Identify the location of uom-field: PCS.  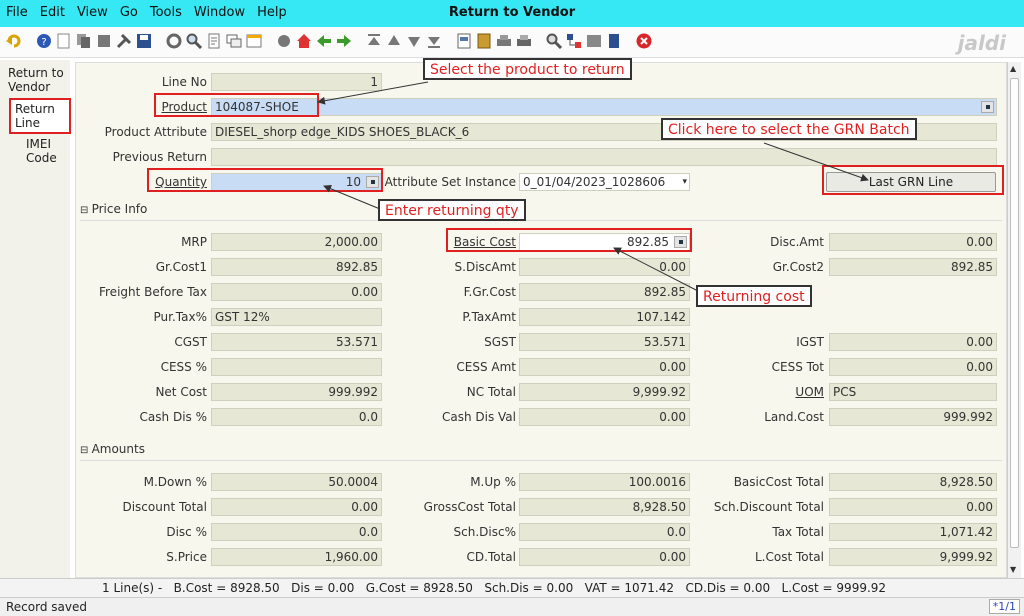
(913, 392).